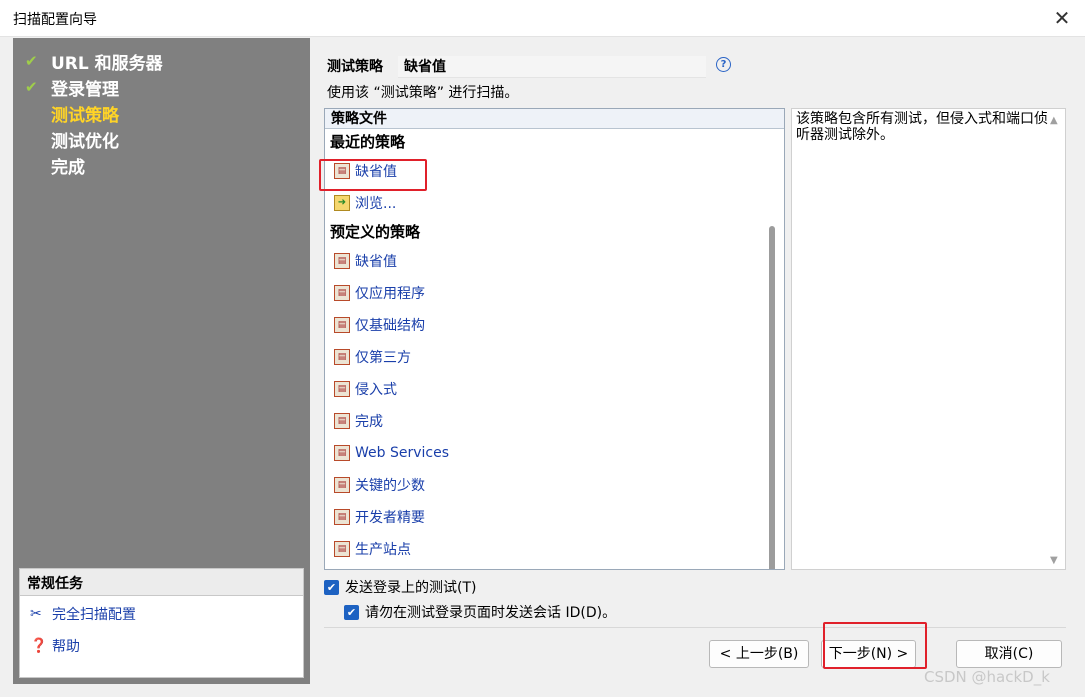 The height and width of the screenshot is (697, 1085). I want to click on predefined-policy-item: ▤ 关键的少数, so click(557, 485).